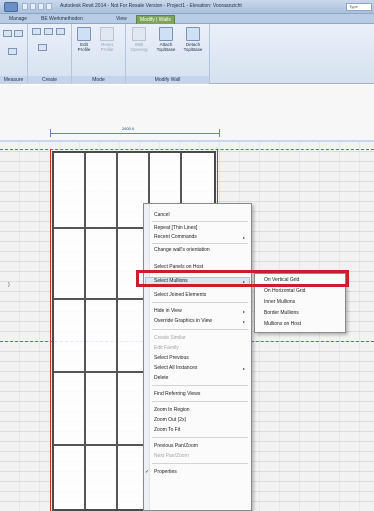 The height and width of the screenshot is (511, 374). What do you see at coordinates (50, 133) in the screenshot?
I see `dimension-tick-left` at bounding box center [50, 133].